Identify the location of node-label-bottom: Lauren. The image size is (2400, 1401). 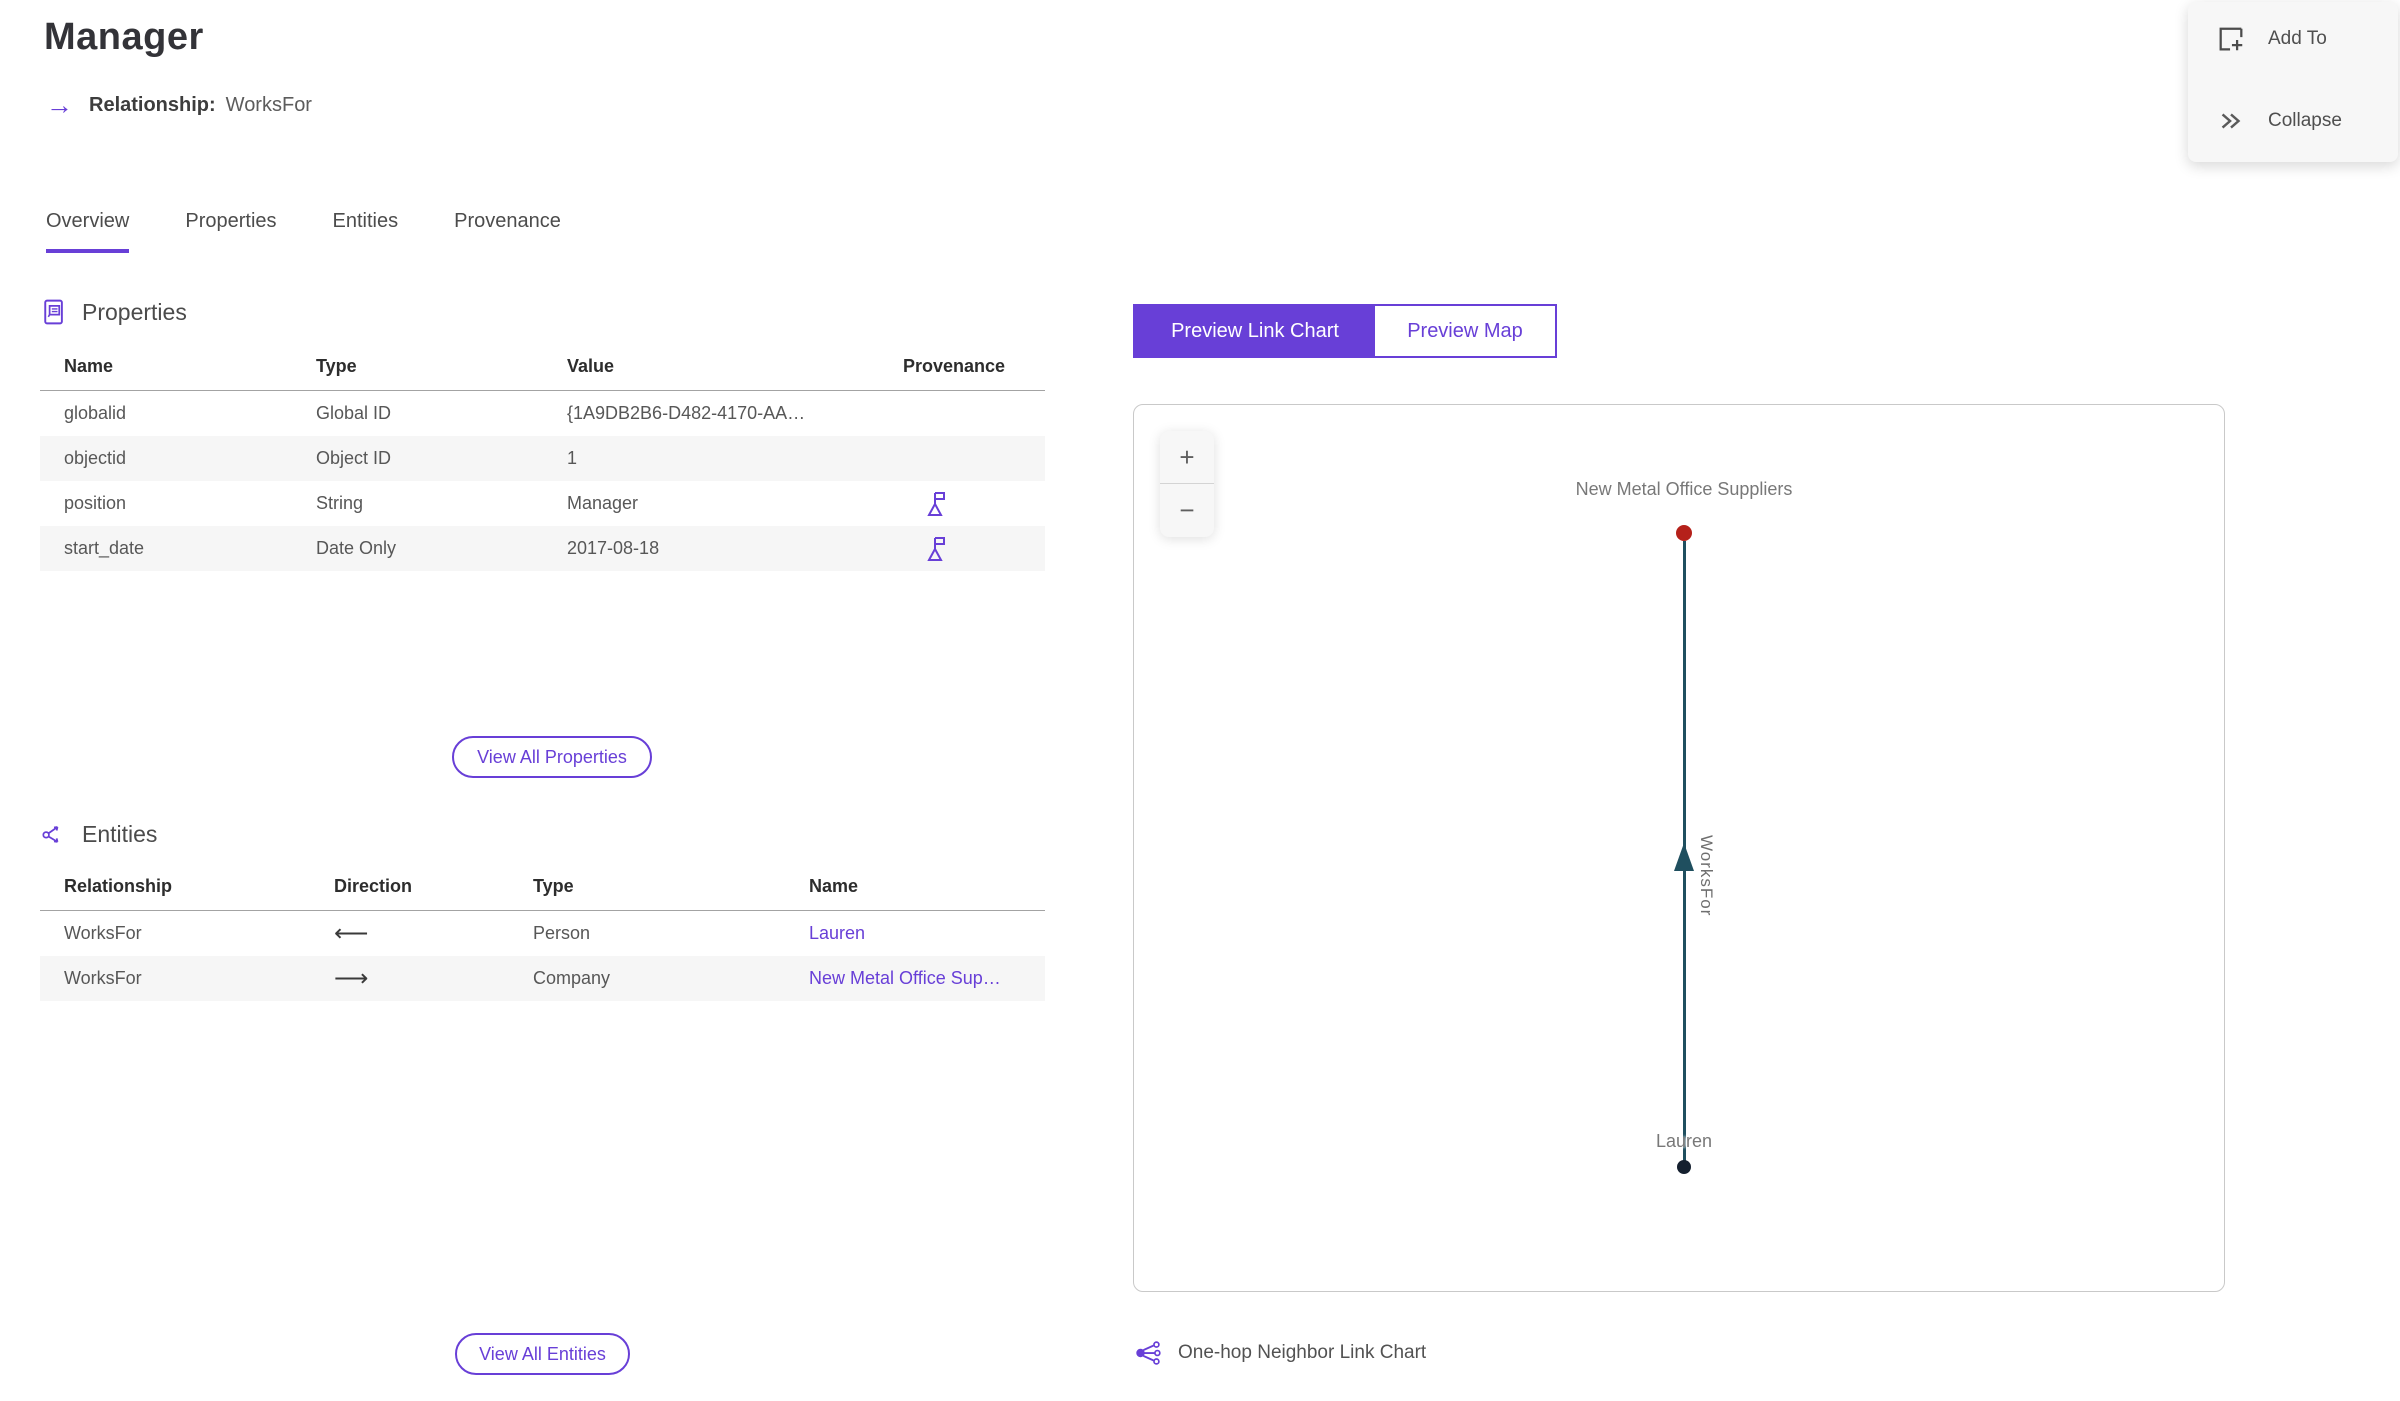
(1684, 1141).